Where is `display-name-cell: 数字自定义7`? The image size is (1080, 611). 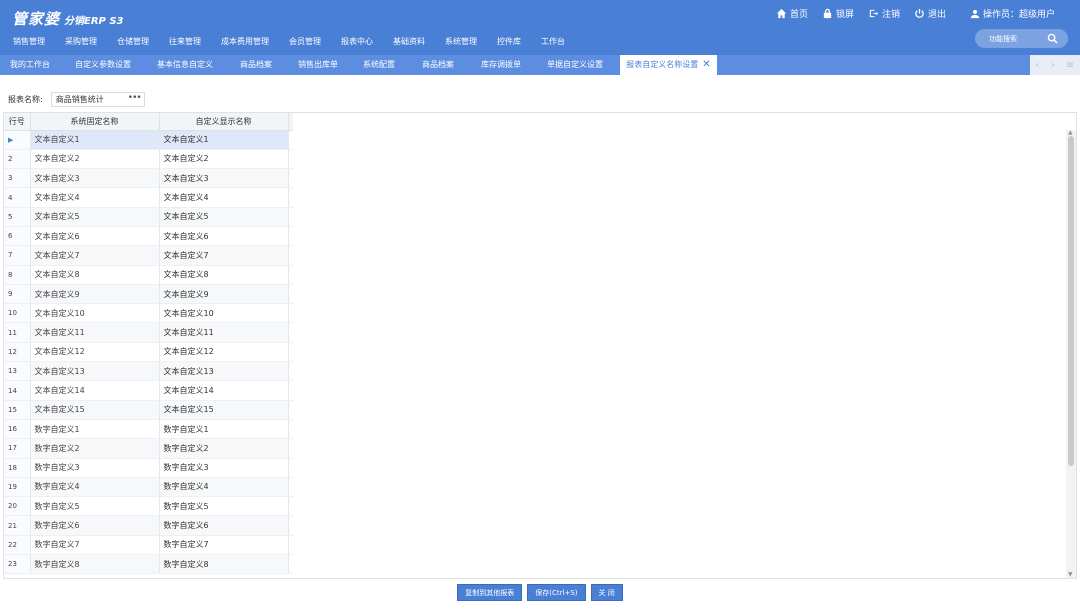 display-name-cell: 数字自定义7 is located at coordinates (224, 545).